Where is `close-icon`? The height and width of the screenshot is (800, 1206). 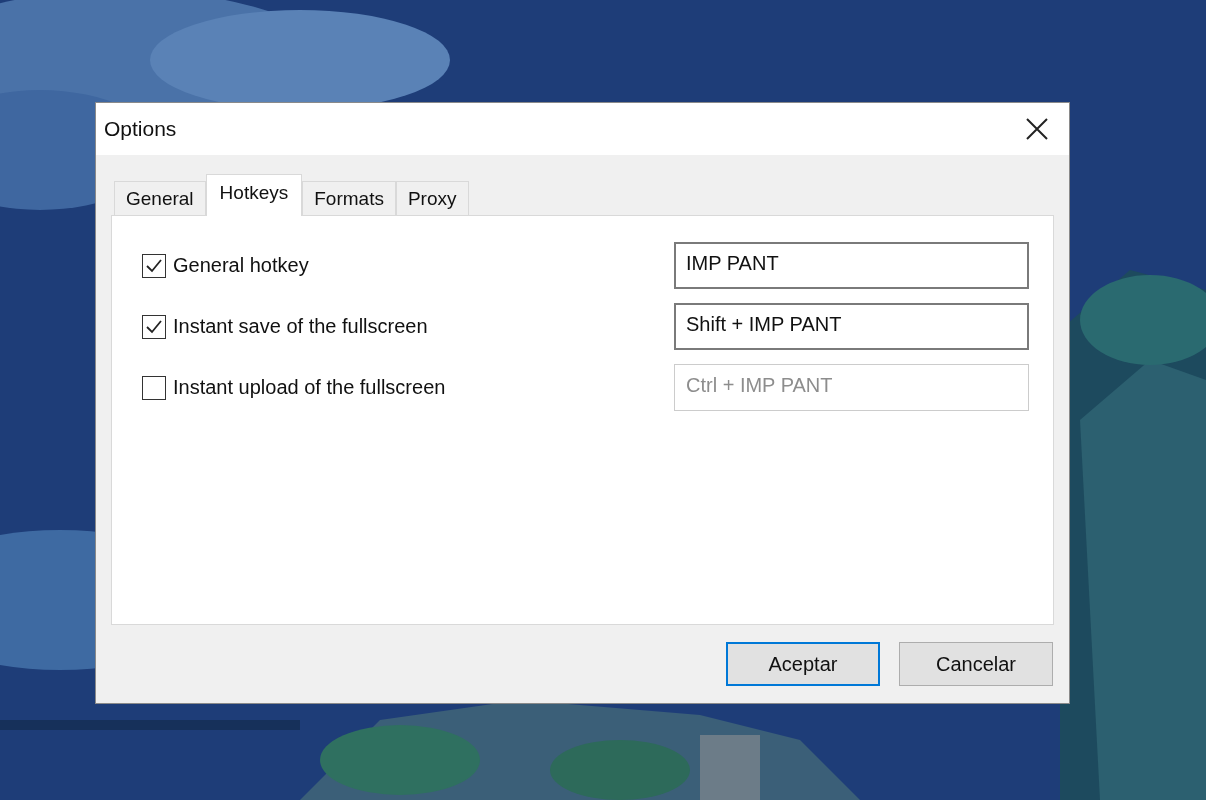 close-icon is located at coordinates (1037, 129).